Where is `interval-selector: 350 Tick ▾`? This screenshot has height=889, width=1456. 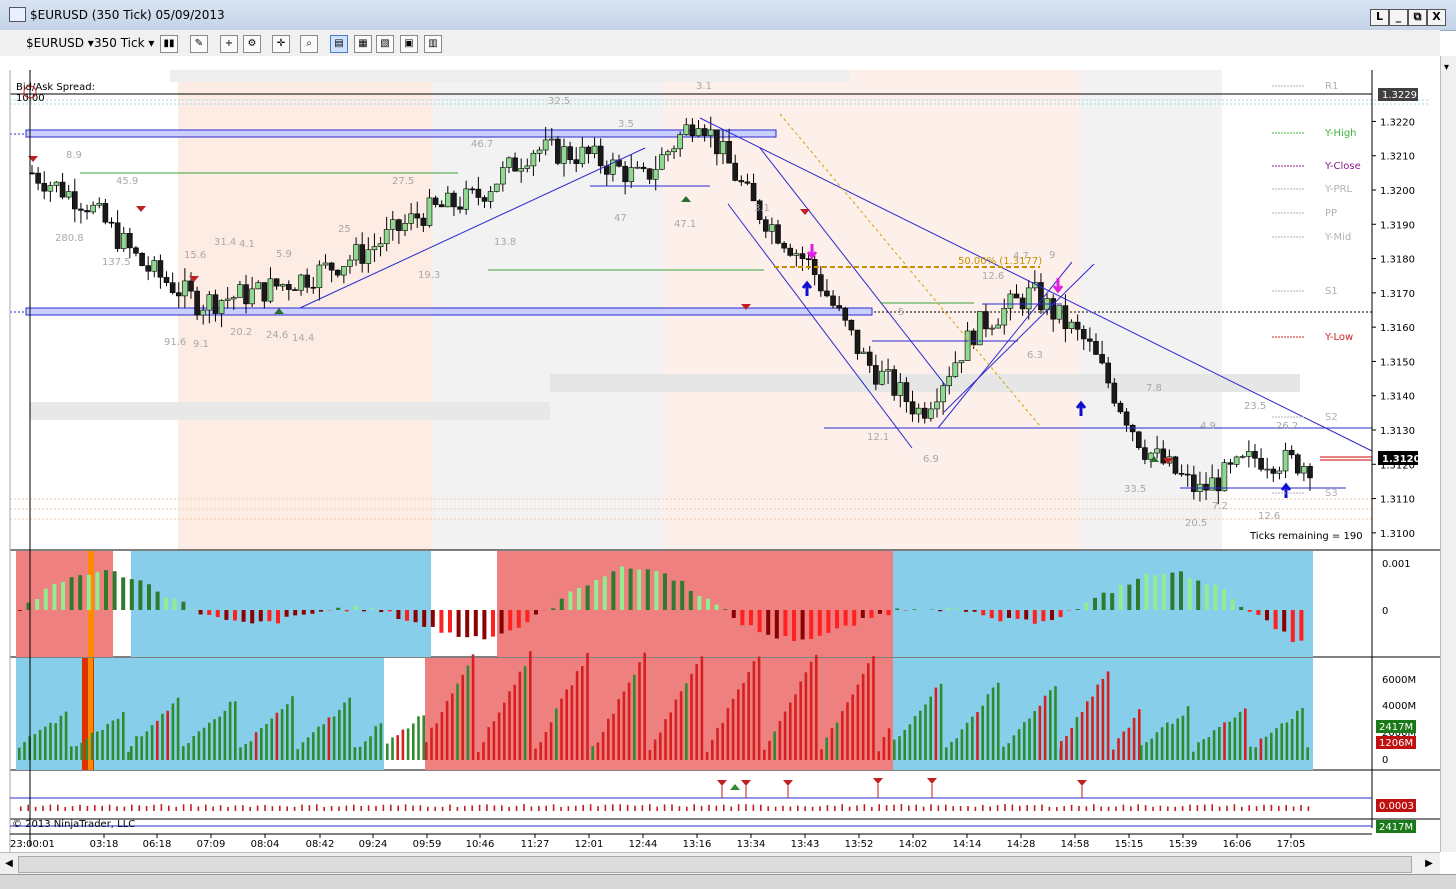 interval-selector: 350 Tick ▾ is located at coordinates (124, 43).